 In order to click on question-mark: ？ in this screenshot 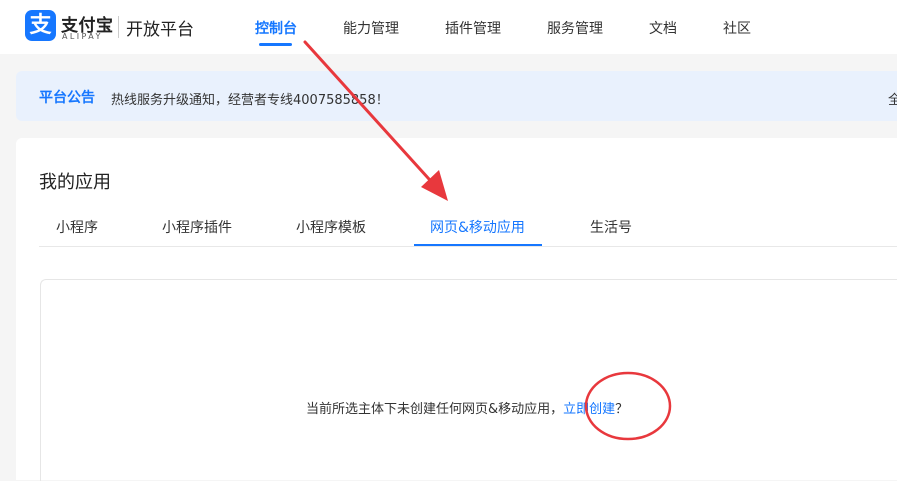, I will do `click(622, 409)`.